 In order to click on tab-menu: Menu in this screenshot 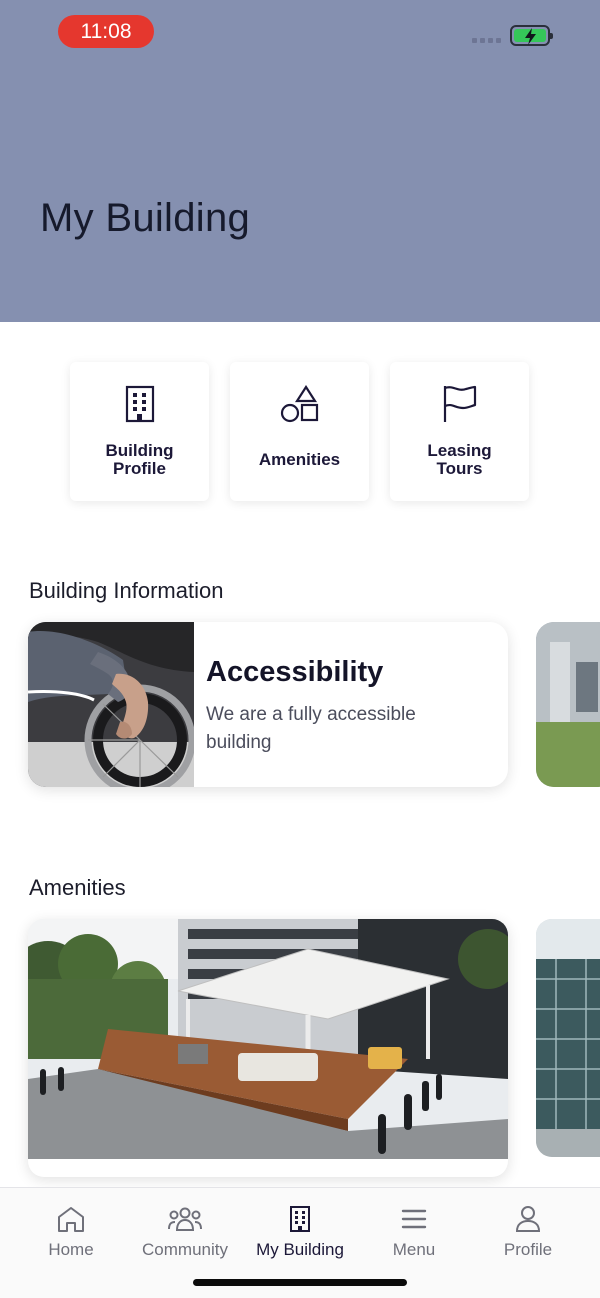, I will do `click(414, 1232)`.